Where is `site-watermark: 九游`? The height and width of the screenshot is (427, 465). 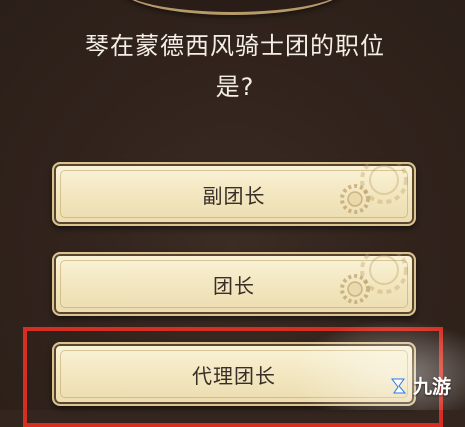 site-watermark: 九游 is located at coordinates (419, 385).